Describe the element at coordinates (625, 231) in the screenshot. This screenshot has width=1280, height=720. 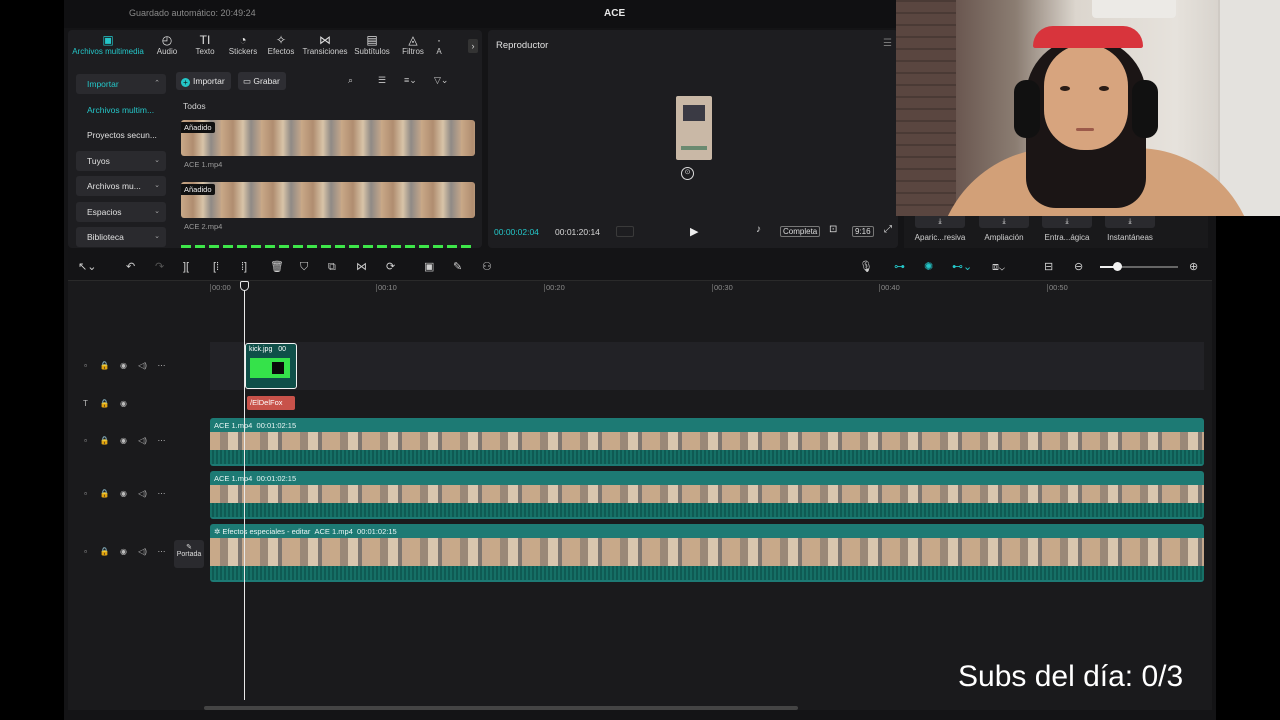
I see `timecode-format-icon` at that location.